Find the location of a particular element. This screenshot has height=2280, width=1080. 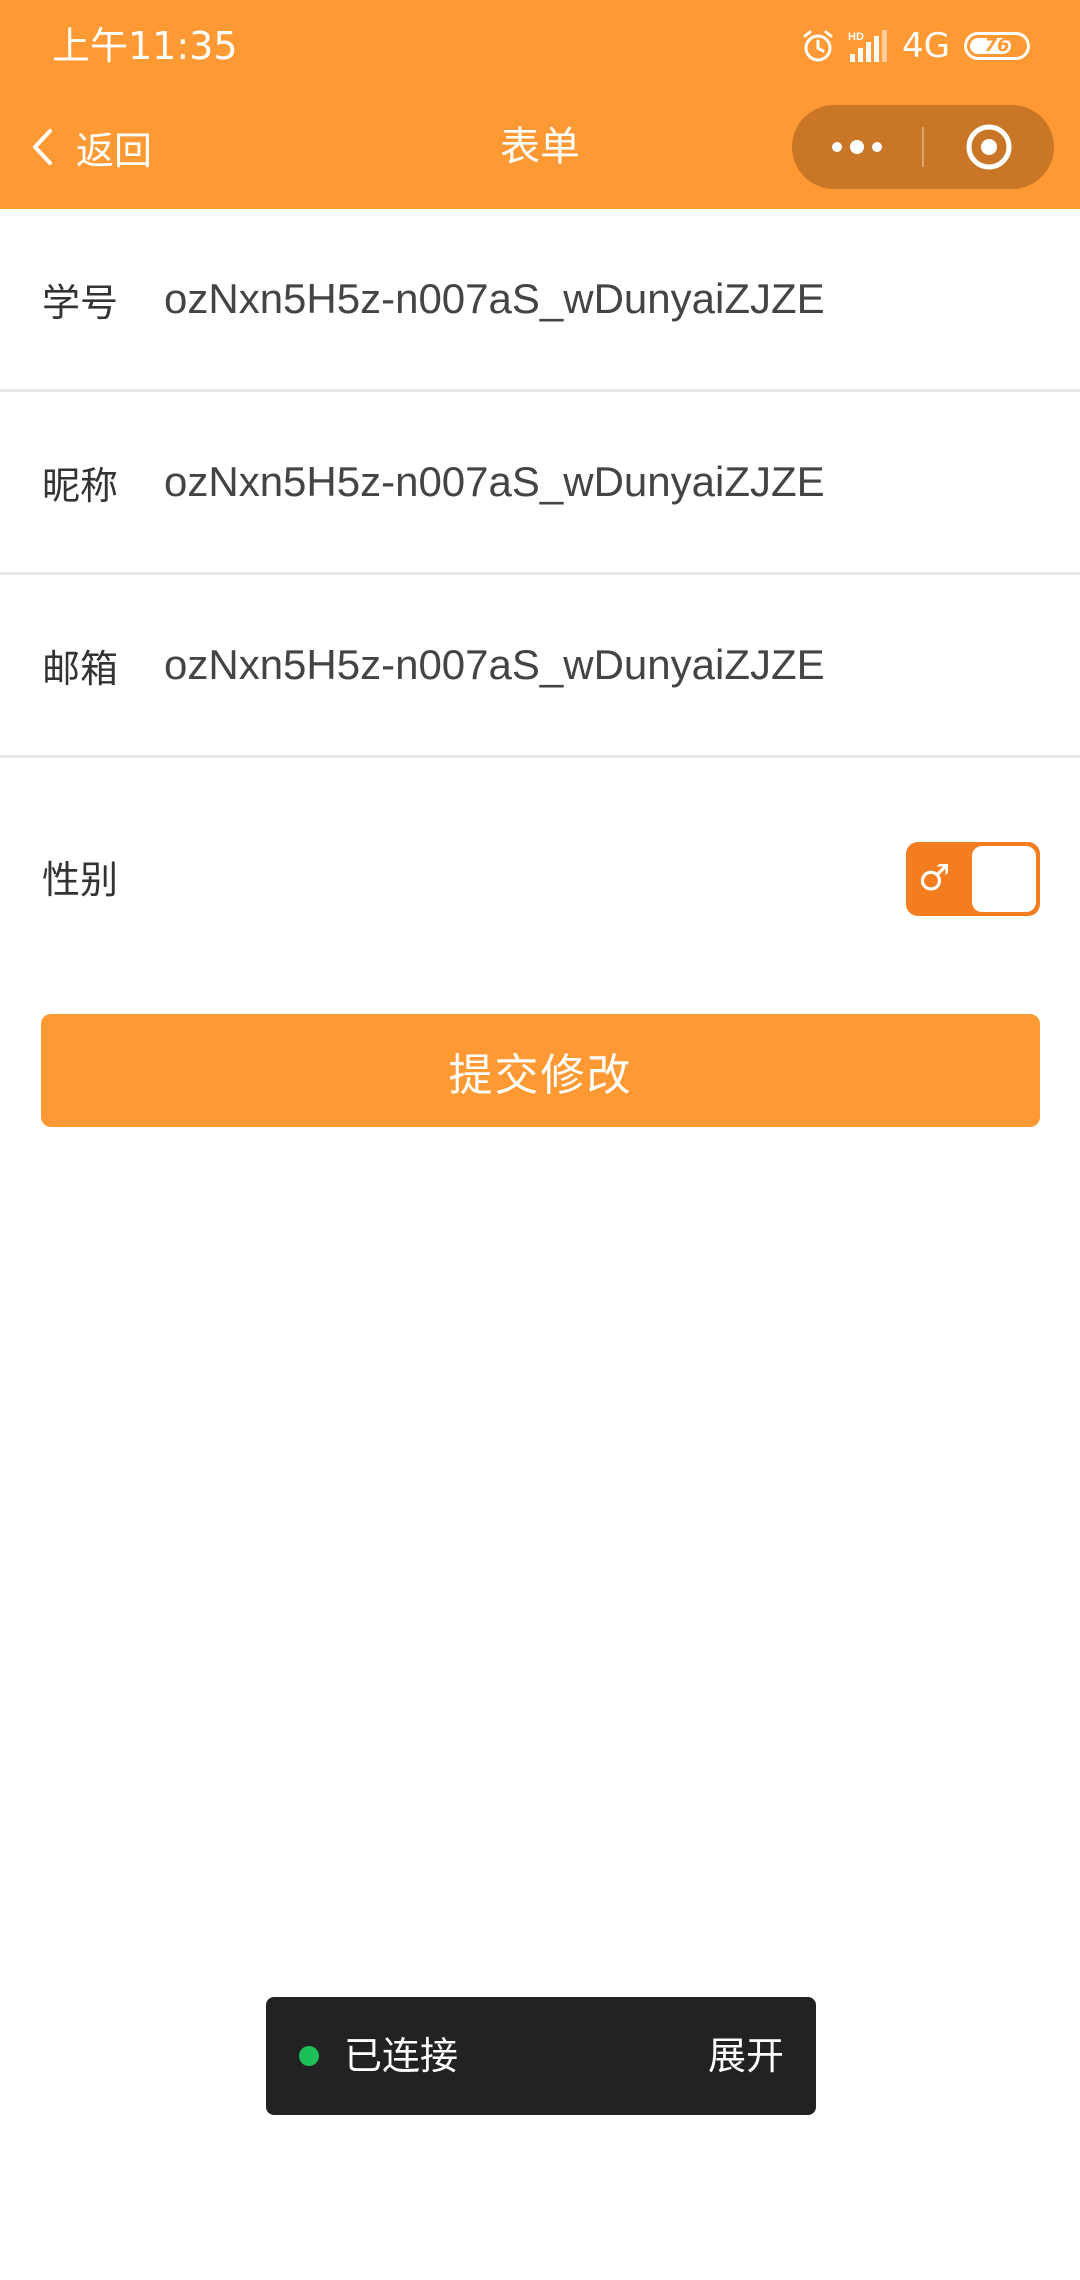

hd-signal-icon: HD is located at coordinates (868, 46).